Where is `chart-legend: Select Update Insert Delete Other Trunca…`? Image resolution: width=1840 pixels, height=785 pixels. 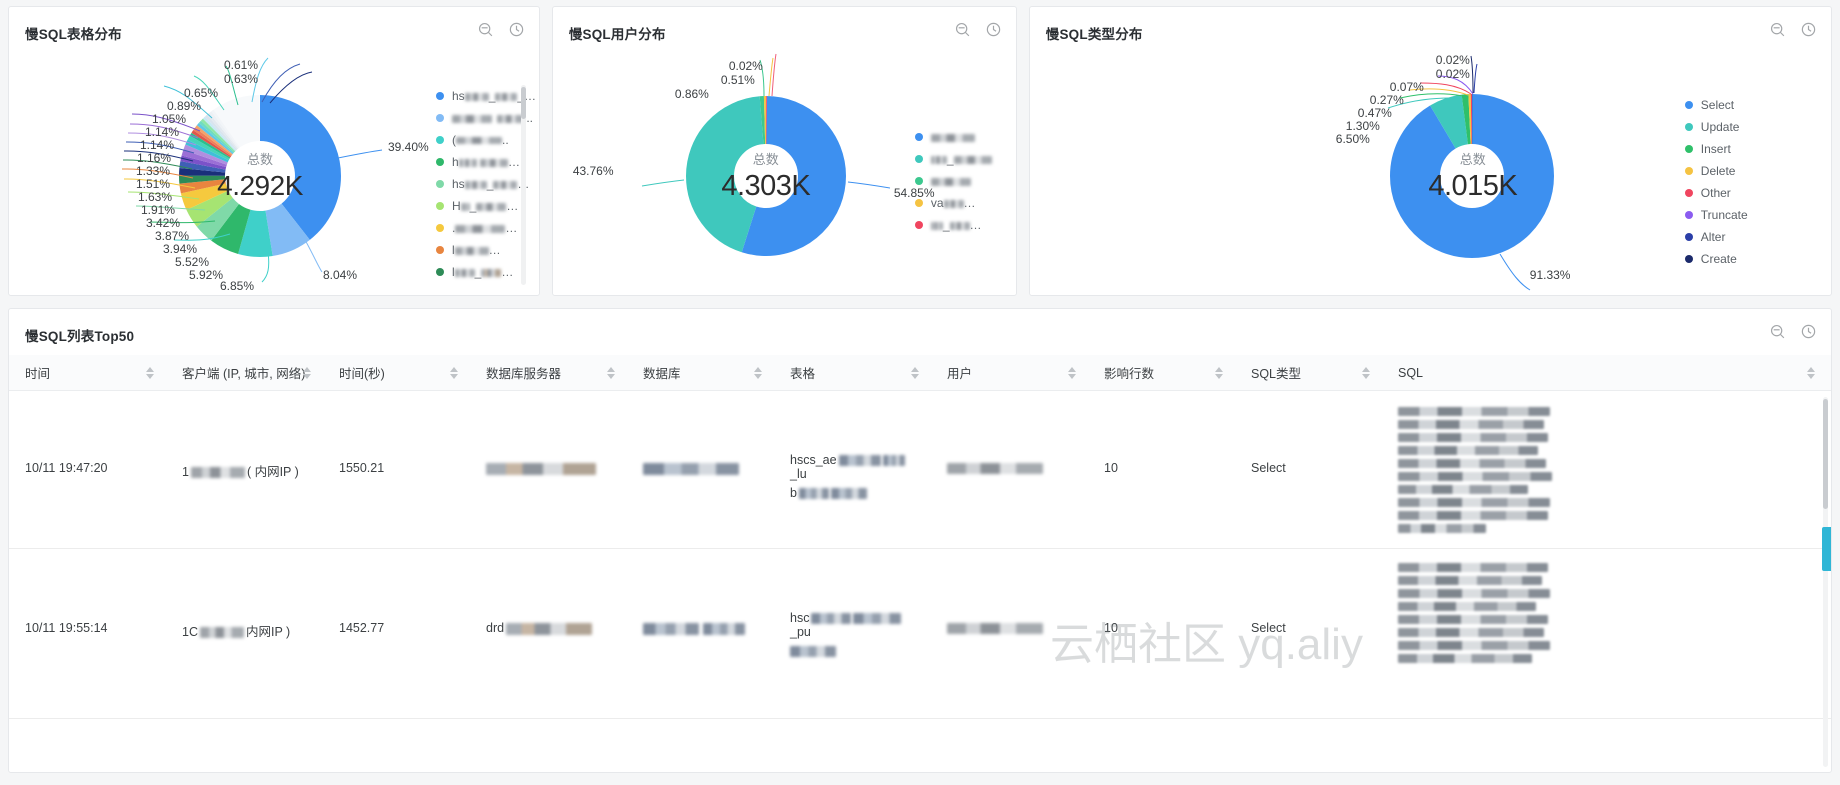 chart-legend: Select Update Insert Delete Other Trunca… is located at coordinates (1716, 182).